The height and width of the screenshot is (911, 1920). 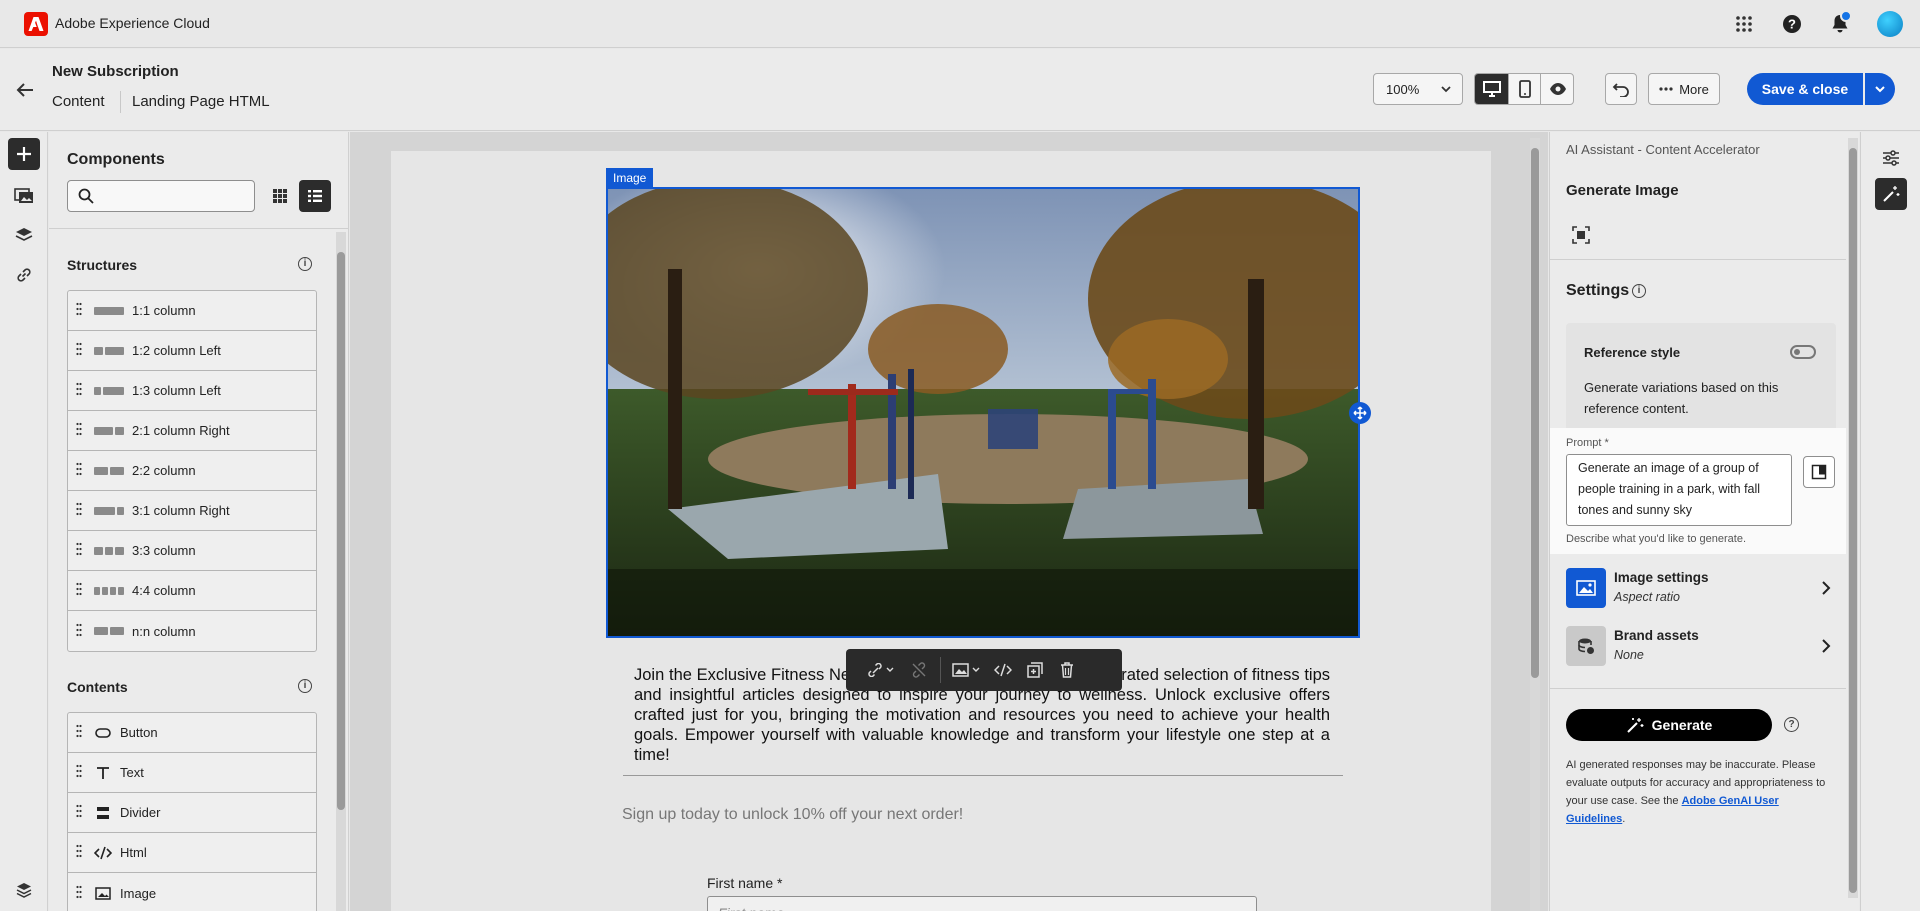 I want to click on add-components-button, so click(x=24, y=154).